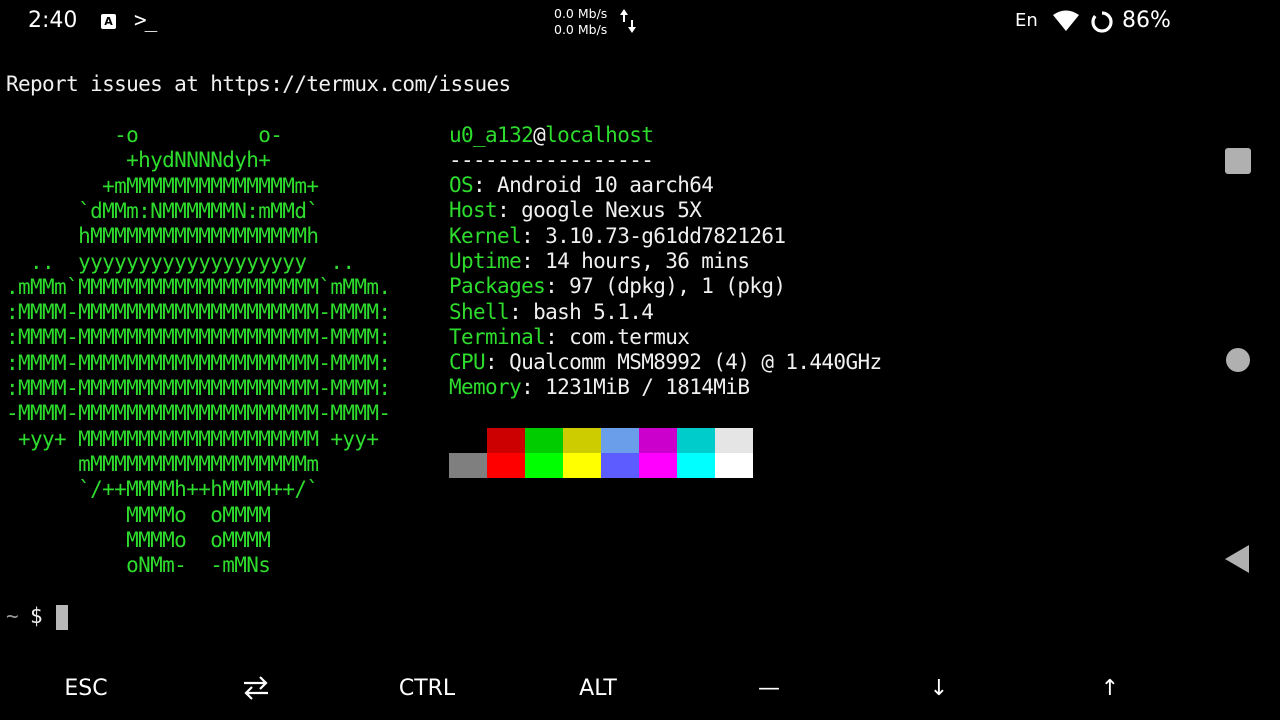 Image resolution: width=1280 pixels, height=720 pixels. I want to click on user-host-line: u0_a132@localhost, so click(551, 135).